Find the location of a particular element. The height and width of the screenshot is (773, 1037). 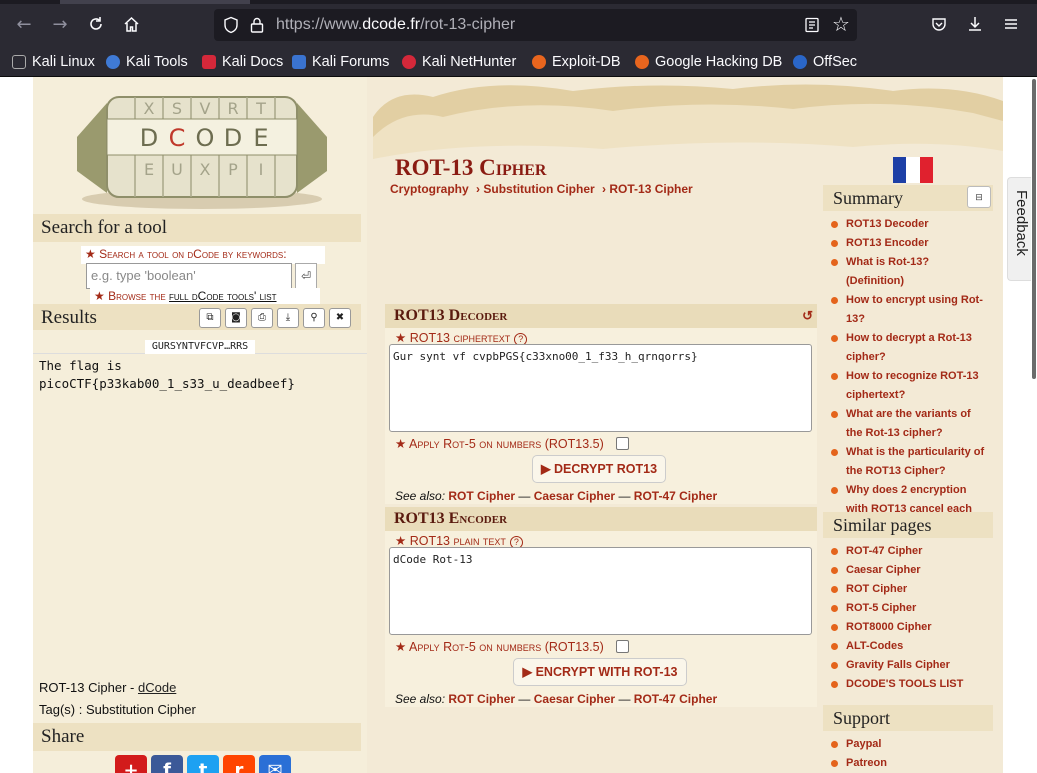

pocket-icon is located at coordinates (939, 24).